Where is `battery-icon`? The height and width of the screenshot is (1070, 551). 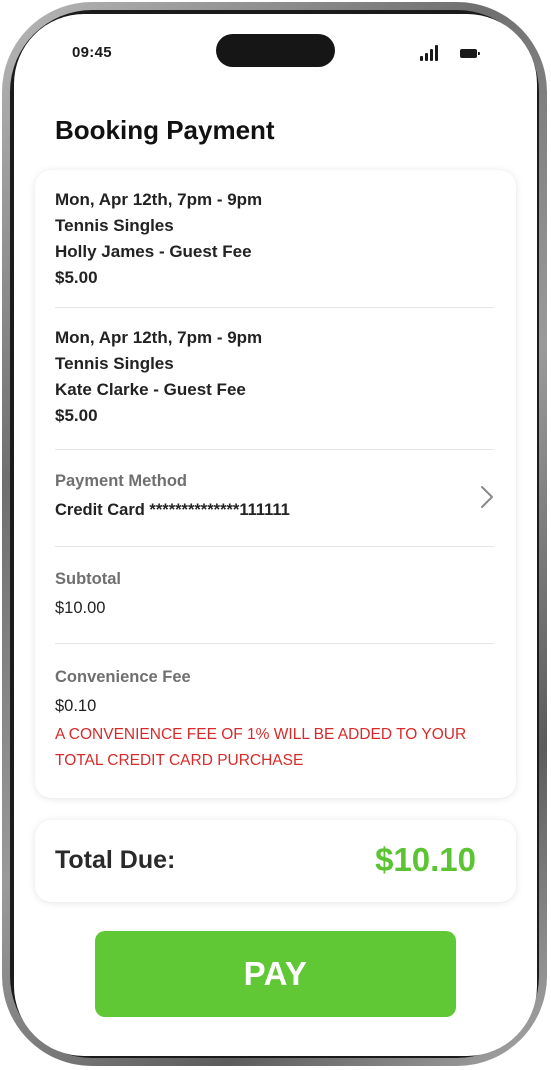 battery-icon is located at coordinates (470, 53).